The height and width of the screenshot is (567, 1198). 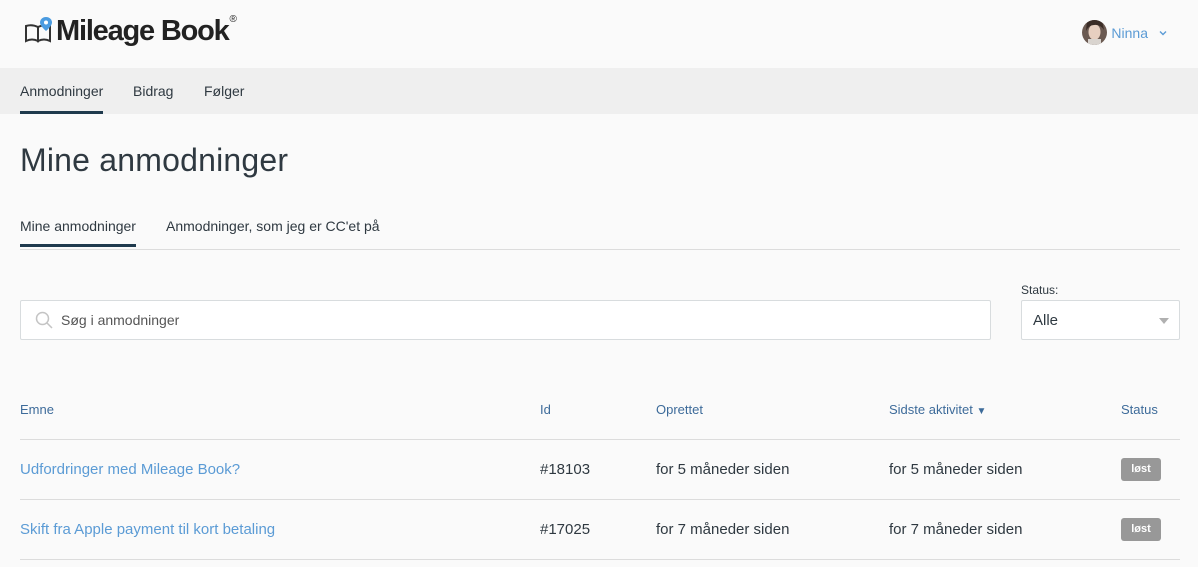 What do you see at coordinates (1100, 320) in the screenshot?
I see `status-filter-select: Alle` at bounding box center [1100, 320].